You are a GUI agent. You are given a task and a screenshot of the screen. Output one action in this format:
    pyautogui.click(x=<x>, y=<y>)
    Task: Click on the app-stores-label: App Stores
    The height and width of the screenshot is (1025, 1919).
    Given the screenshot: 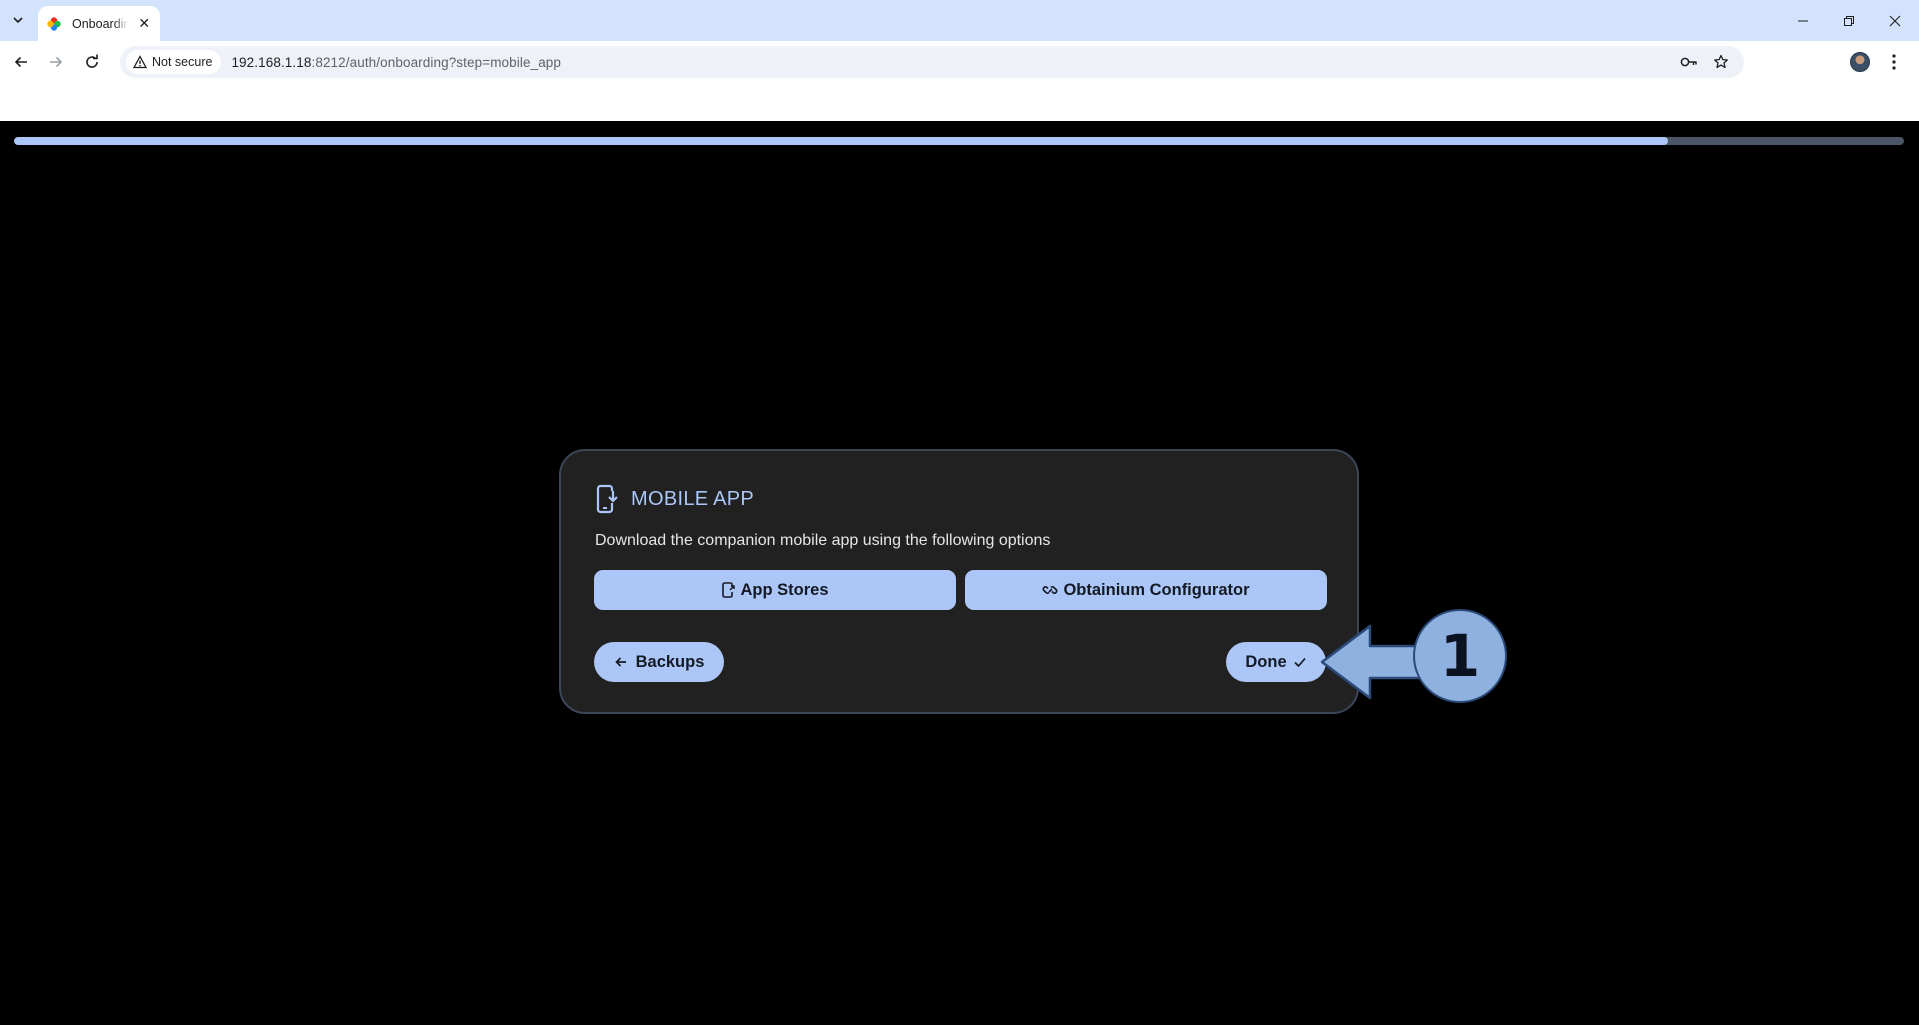 What is the action you would take?
    pyautogui.click(x=784, y=589)
    